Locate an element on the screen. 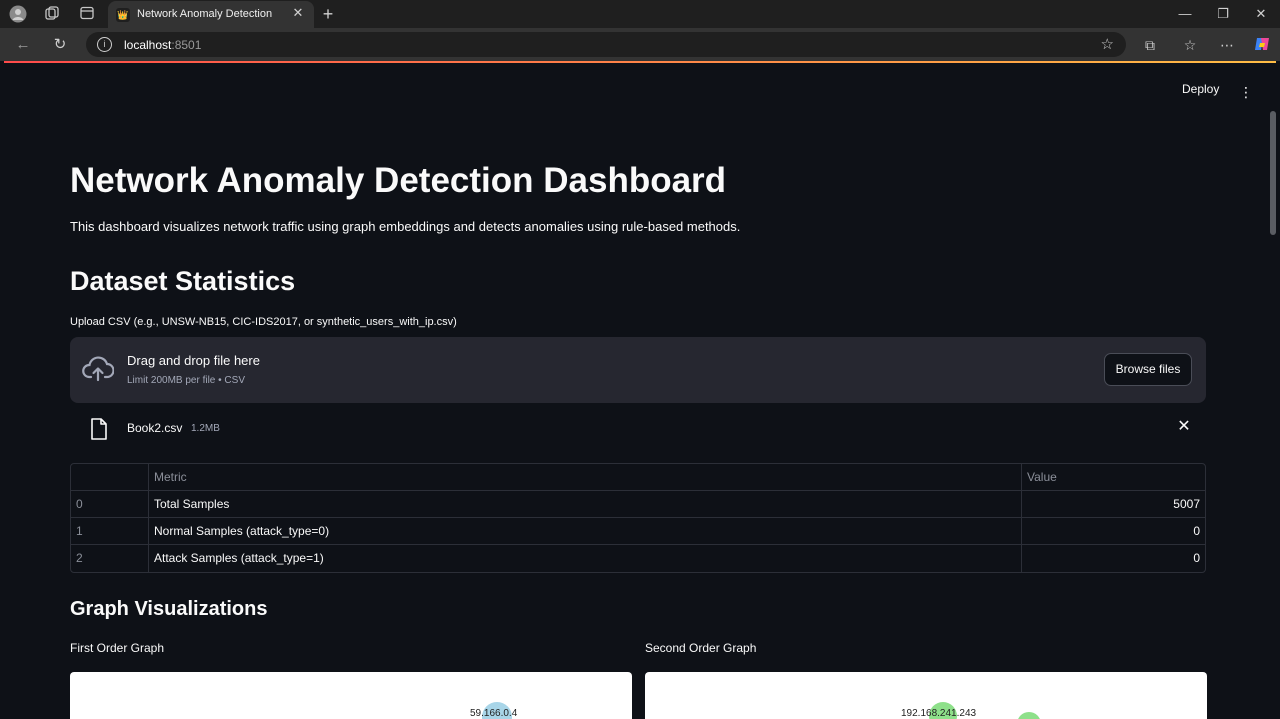 The image size is (1280, 719). uploaded-file: Book2.csv 1.2MB ✕ is located at coordinates (638, 429).